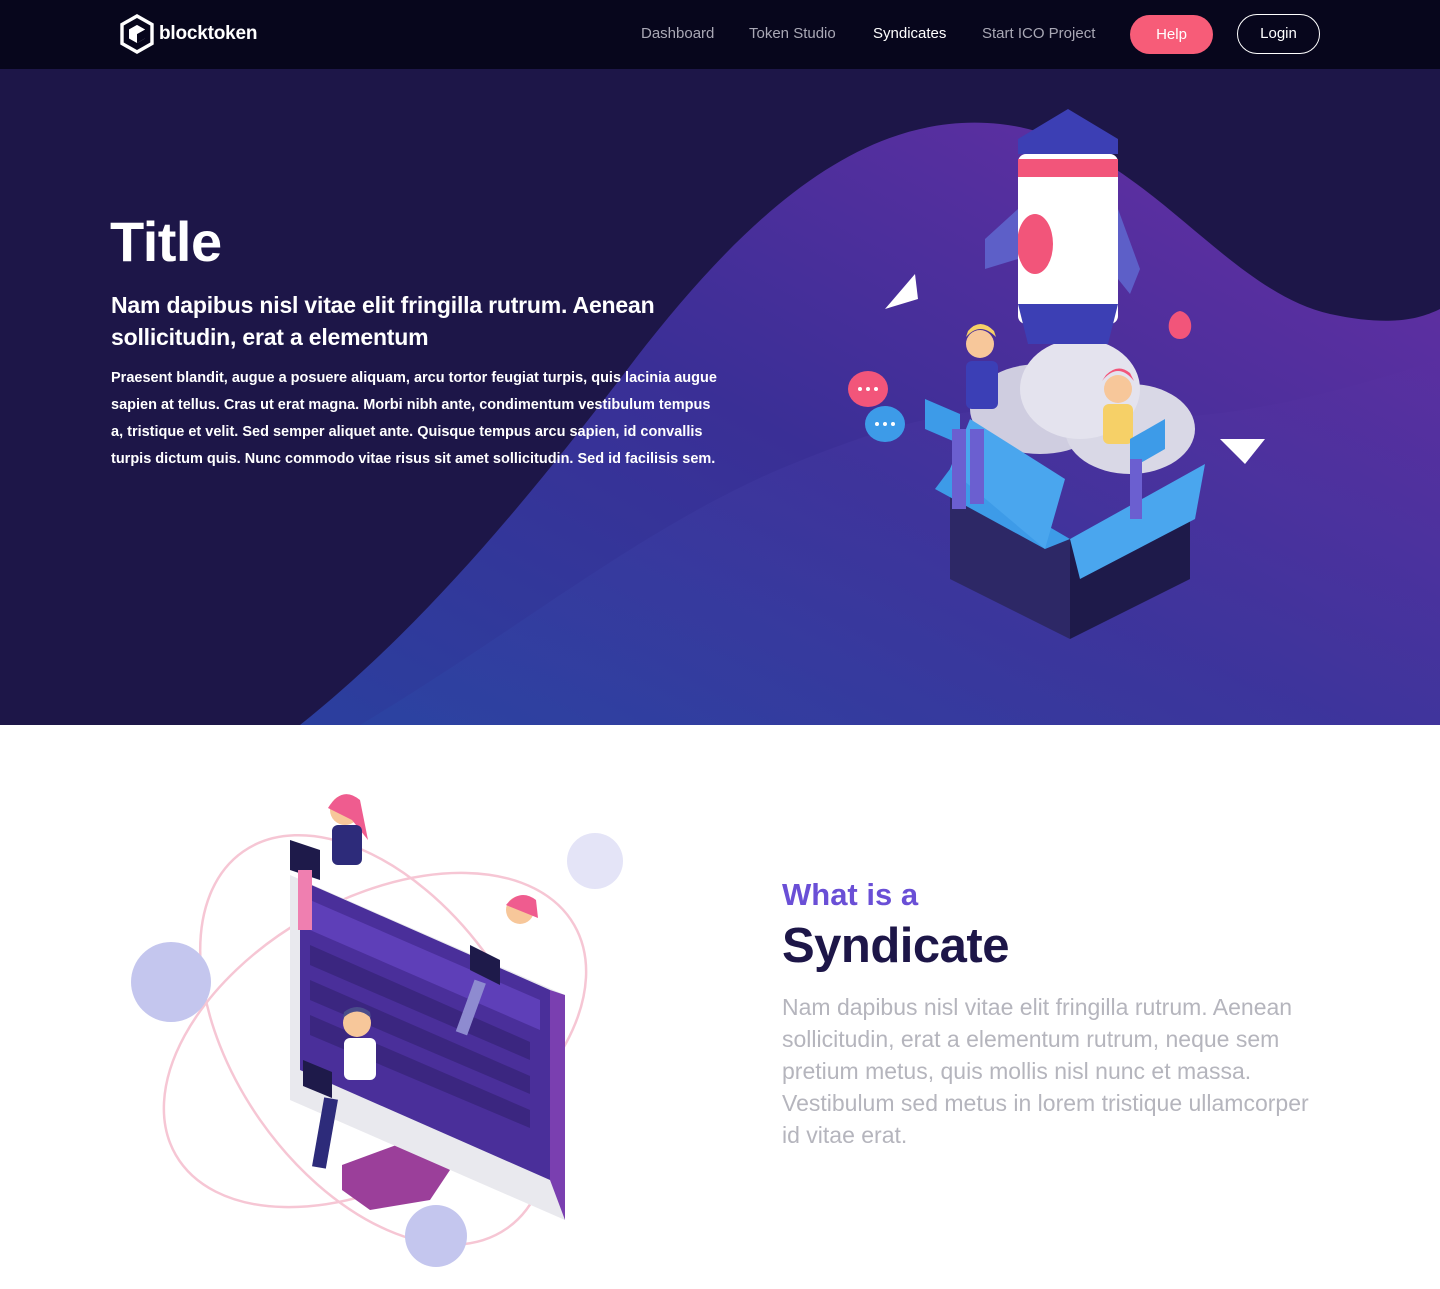  Describe the element at coordinates (1278, 34) in the screenshot. I see `login-button: Login` at that location.